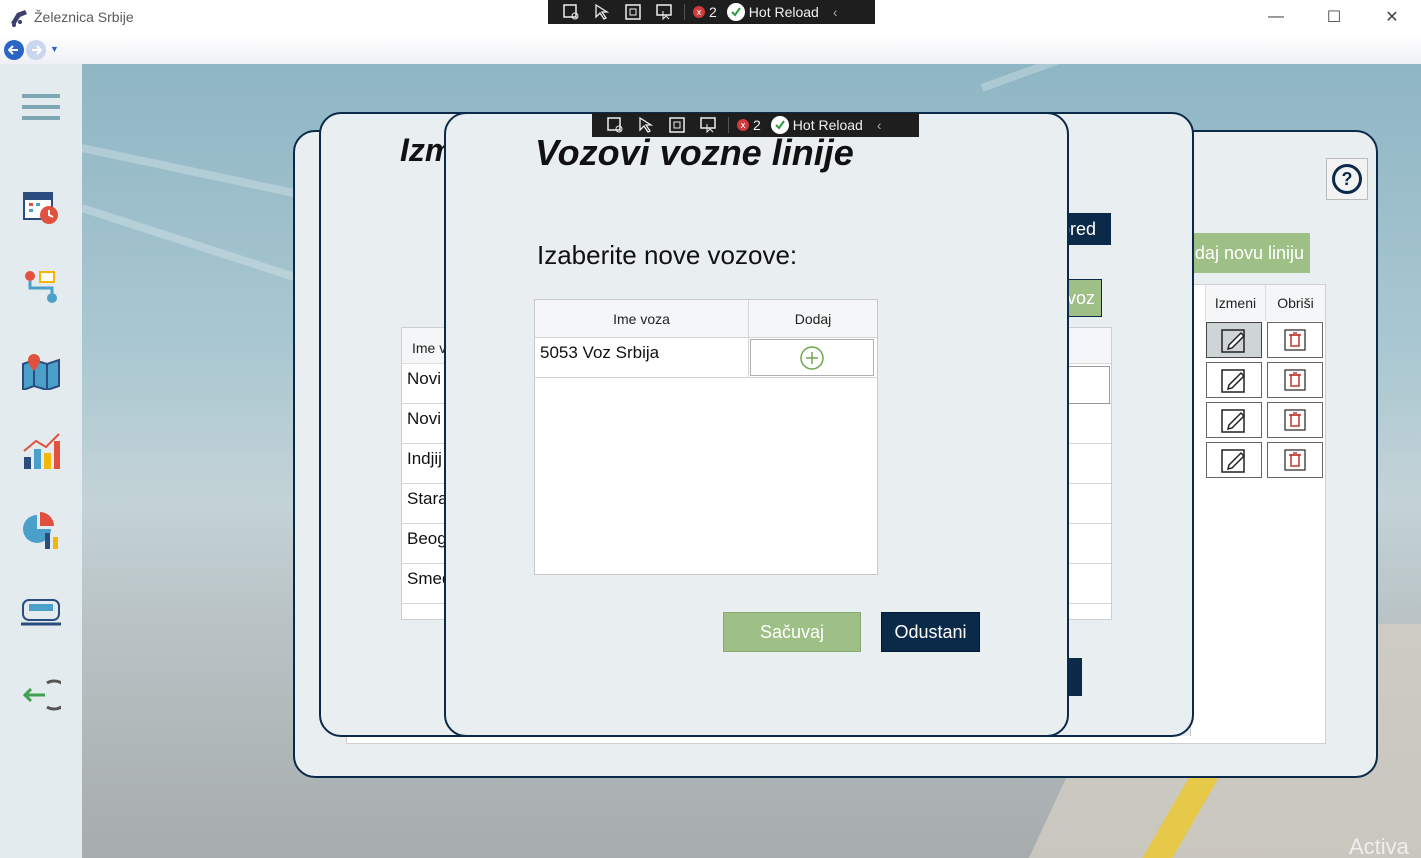 The height and width of the screenshot is (858, 1421). I want to click on map-pin-icon, so click(41, 371).